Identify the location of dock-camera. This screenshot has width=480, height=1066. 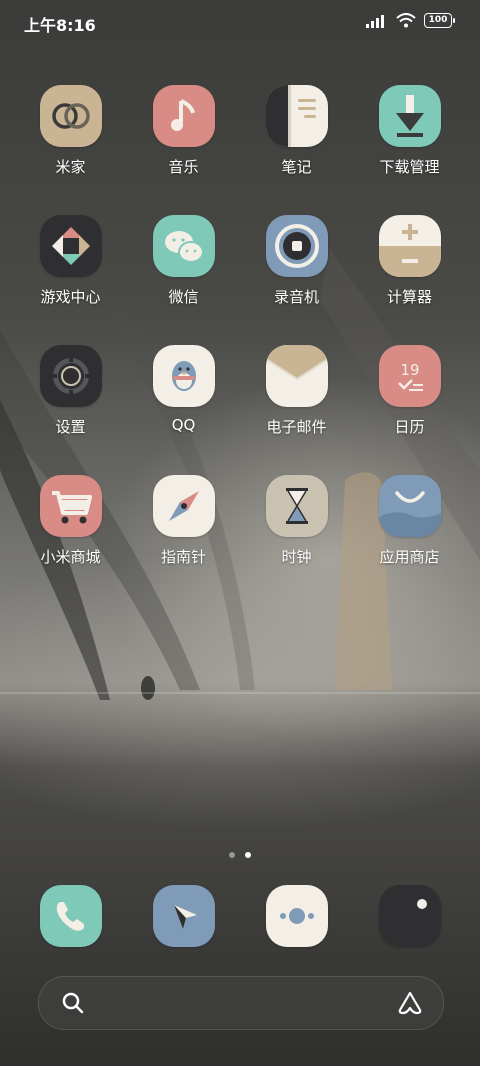
(409, 916).